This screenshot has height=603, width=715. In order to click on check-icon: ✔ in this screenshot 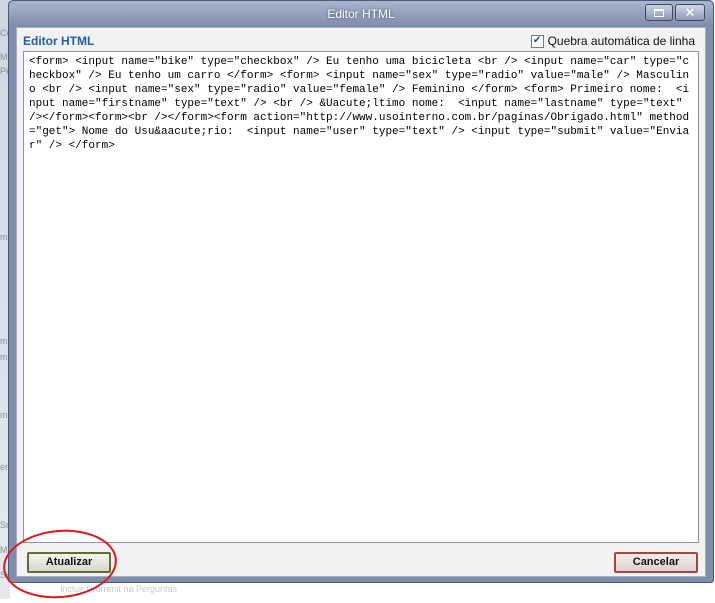, I will do `click(537, 40)`.